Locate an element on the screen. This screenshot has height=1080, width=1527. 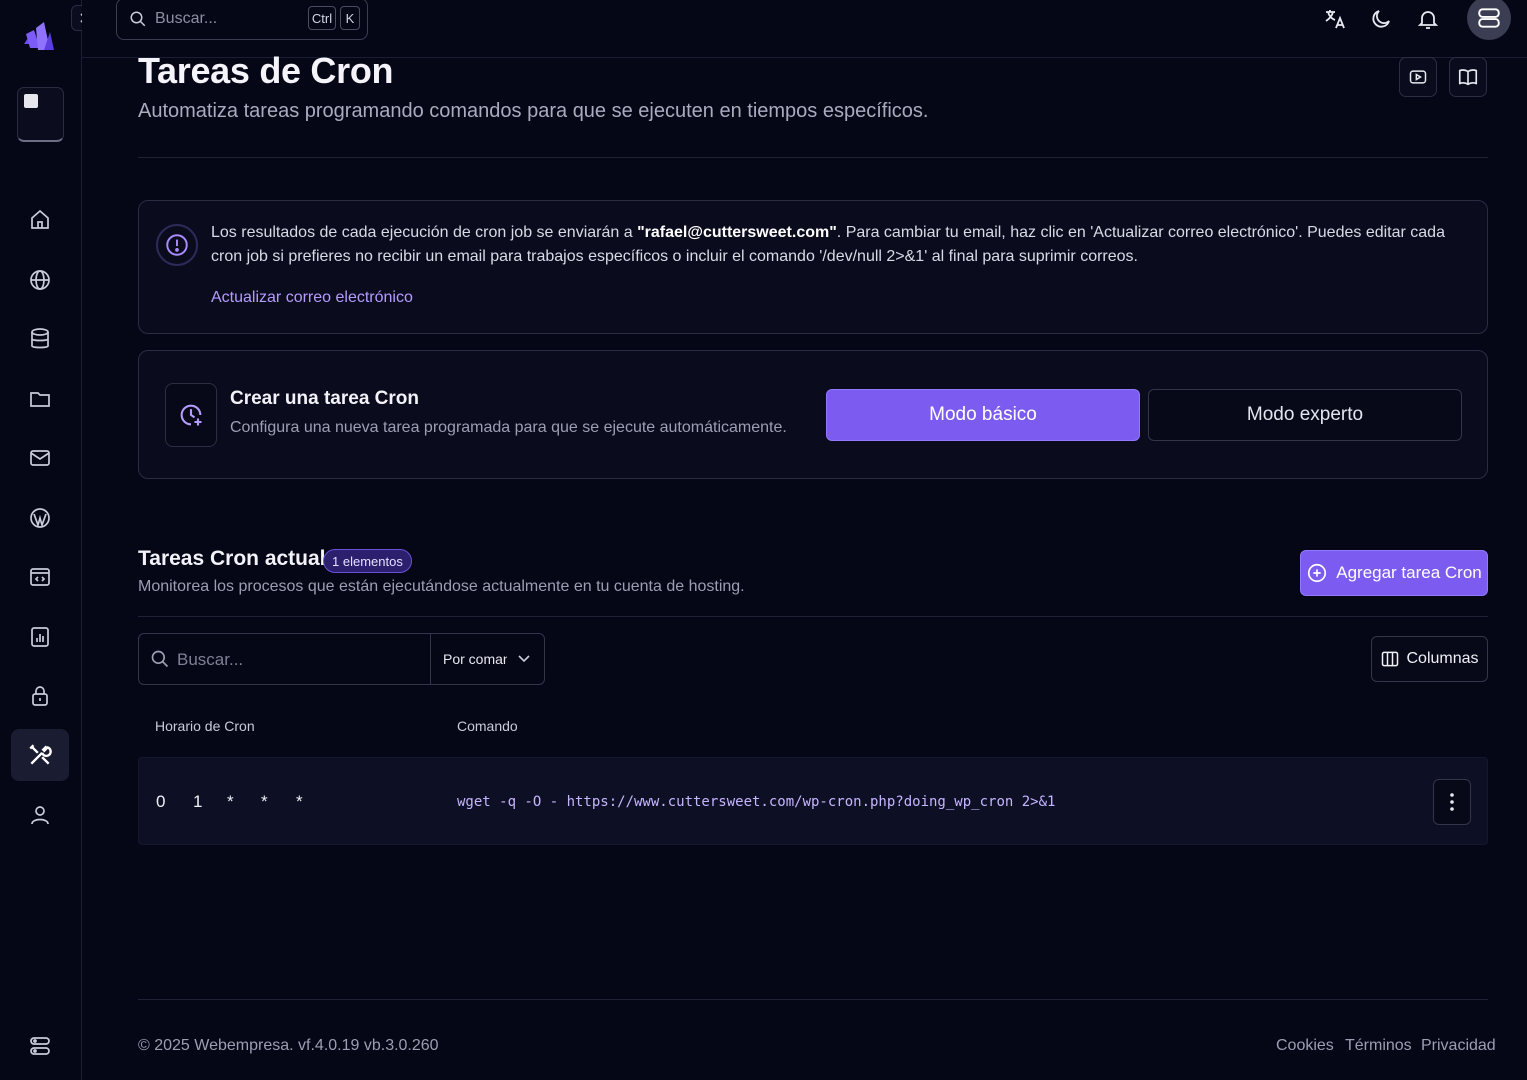
documentation-button is located at coordinates (1468, 77).